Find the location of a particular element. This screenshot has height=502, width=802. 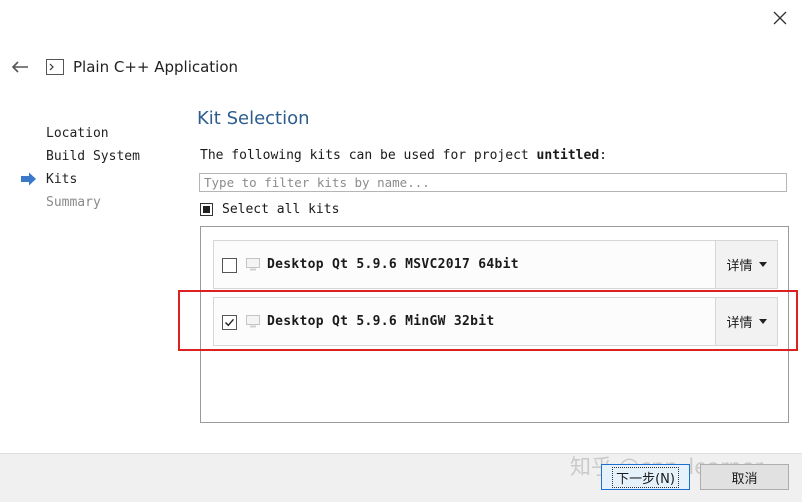

step-label: Location is located at coordinates (77, 133).